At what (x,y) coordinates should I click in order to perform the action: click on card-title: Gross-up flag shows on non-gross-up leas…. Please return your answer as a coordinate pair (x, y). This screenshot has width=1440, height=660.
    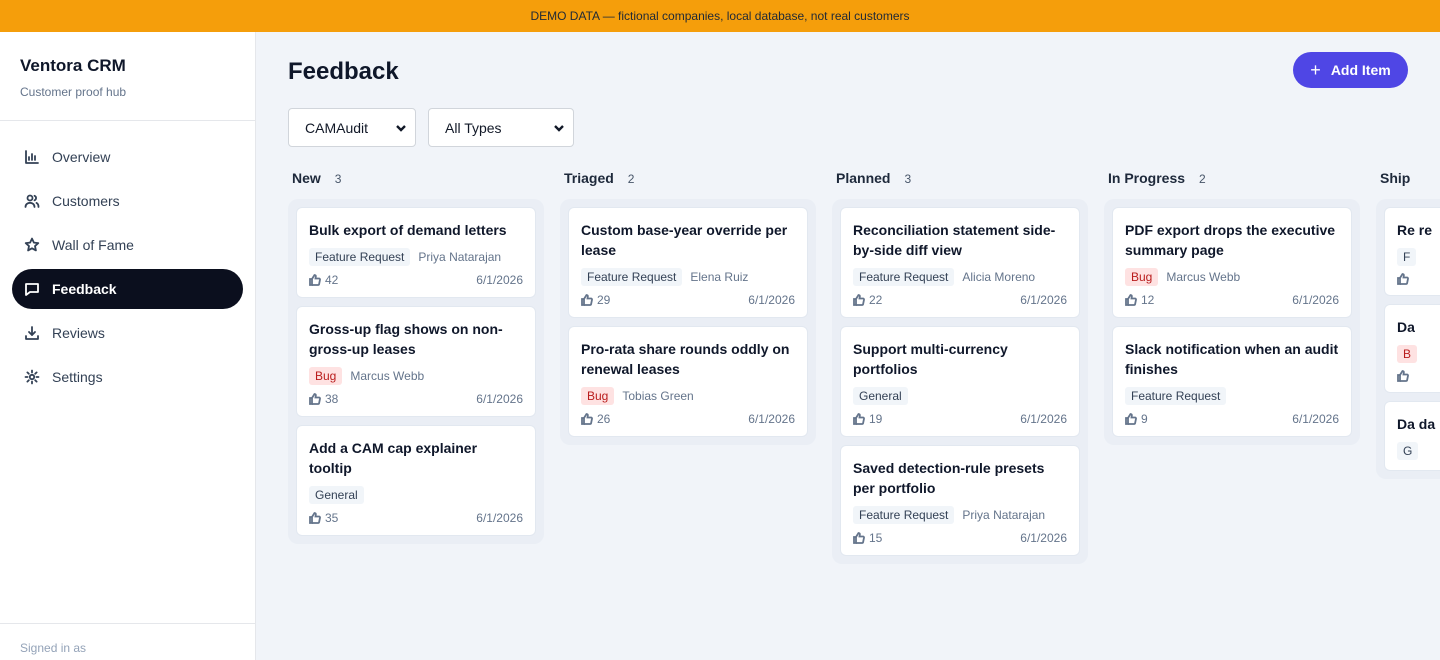
    Looking at the image, I should click on (406, 339).